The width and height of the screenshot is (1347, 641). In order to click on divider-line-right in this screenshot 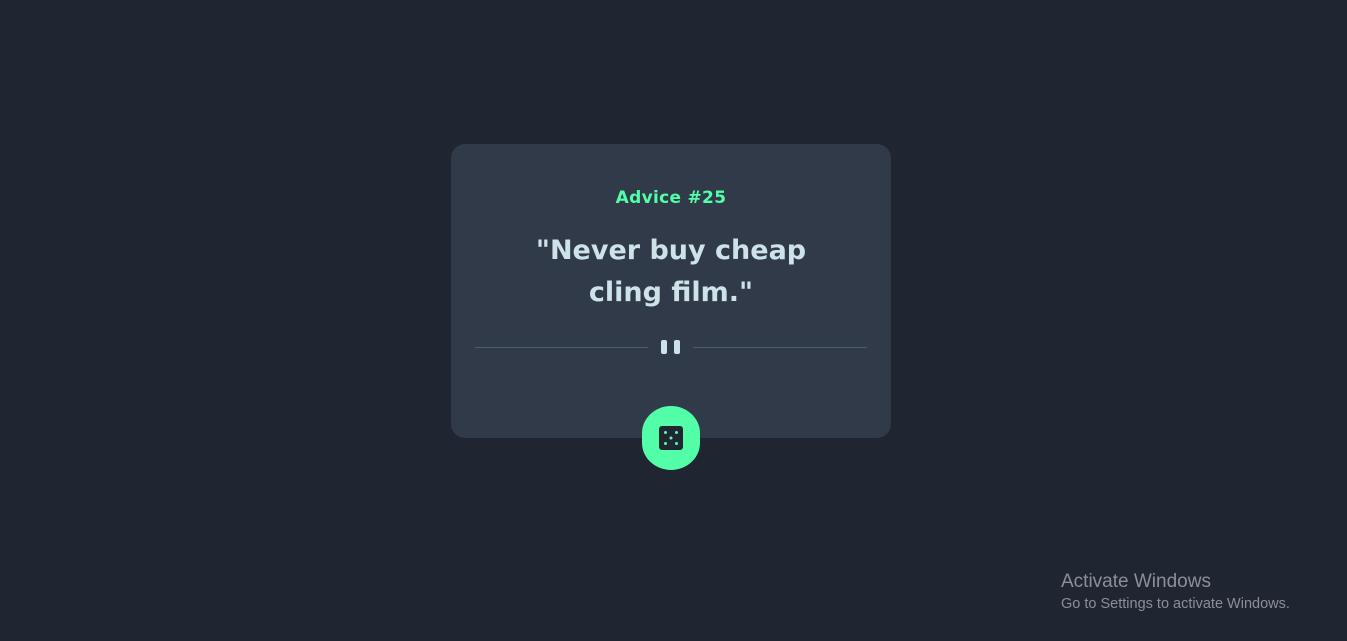, I will do `click(780, 347)`.